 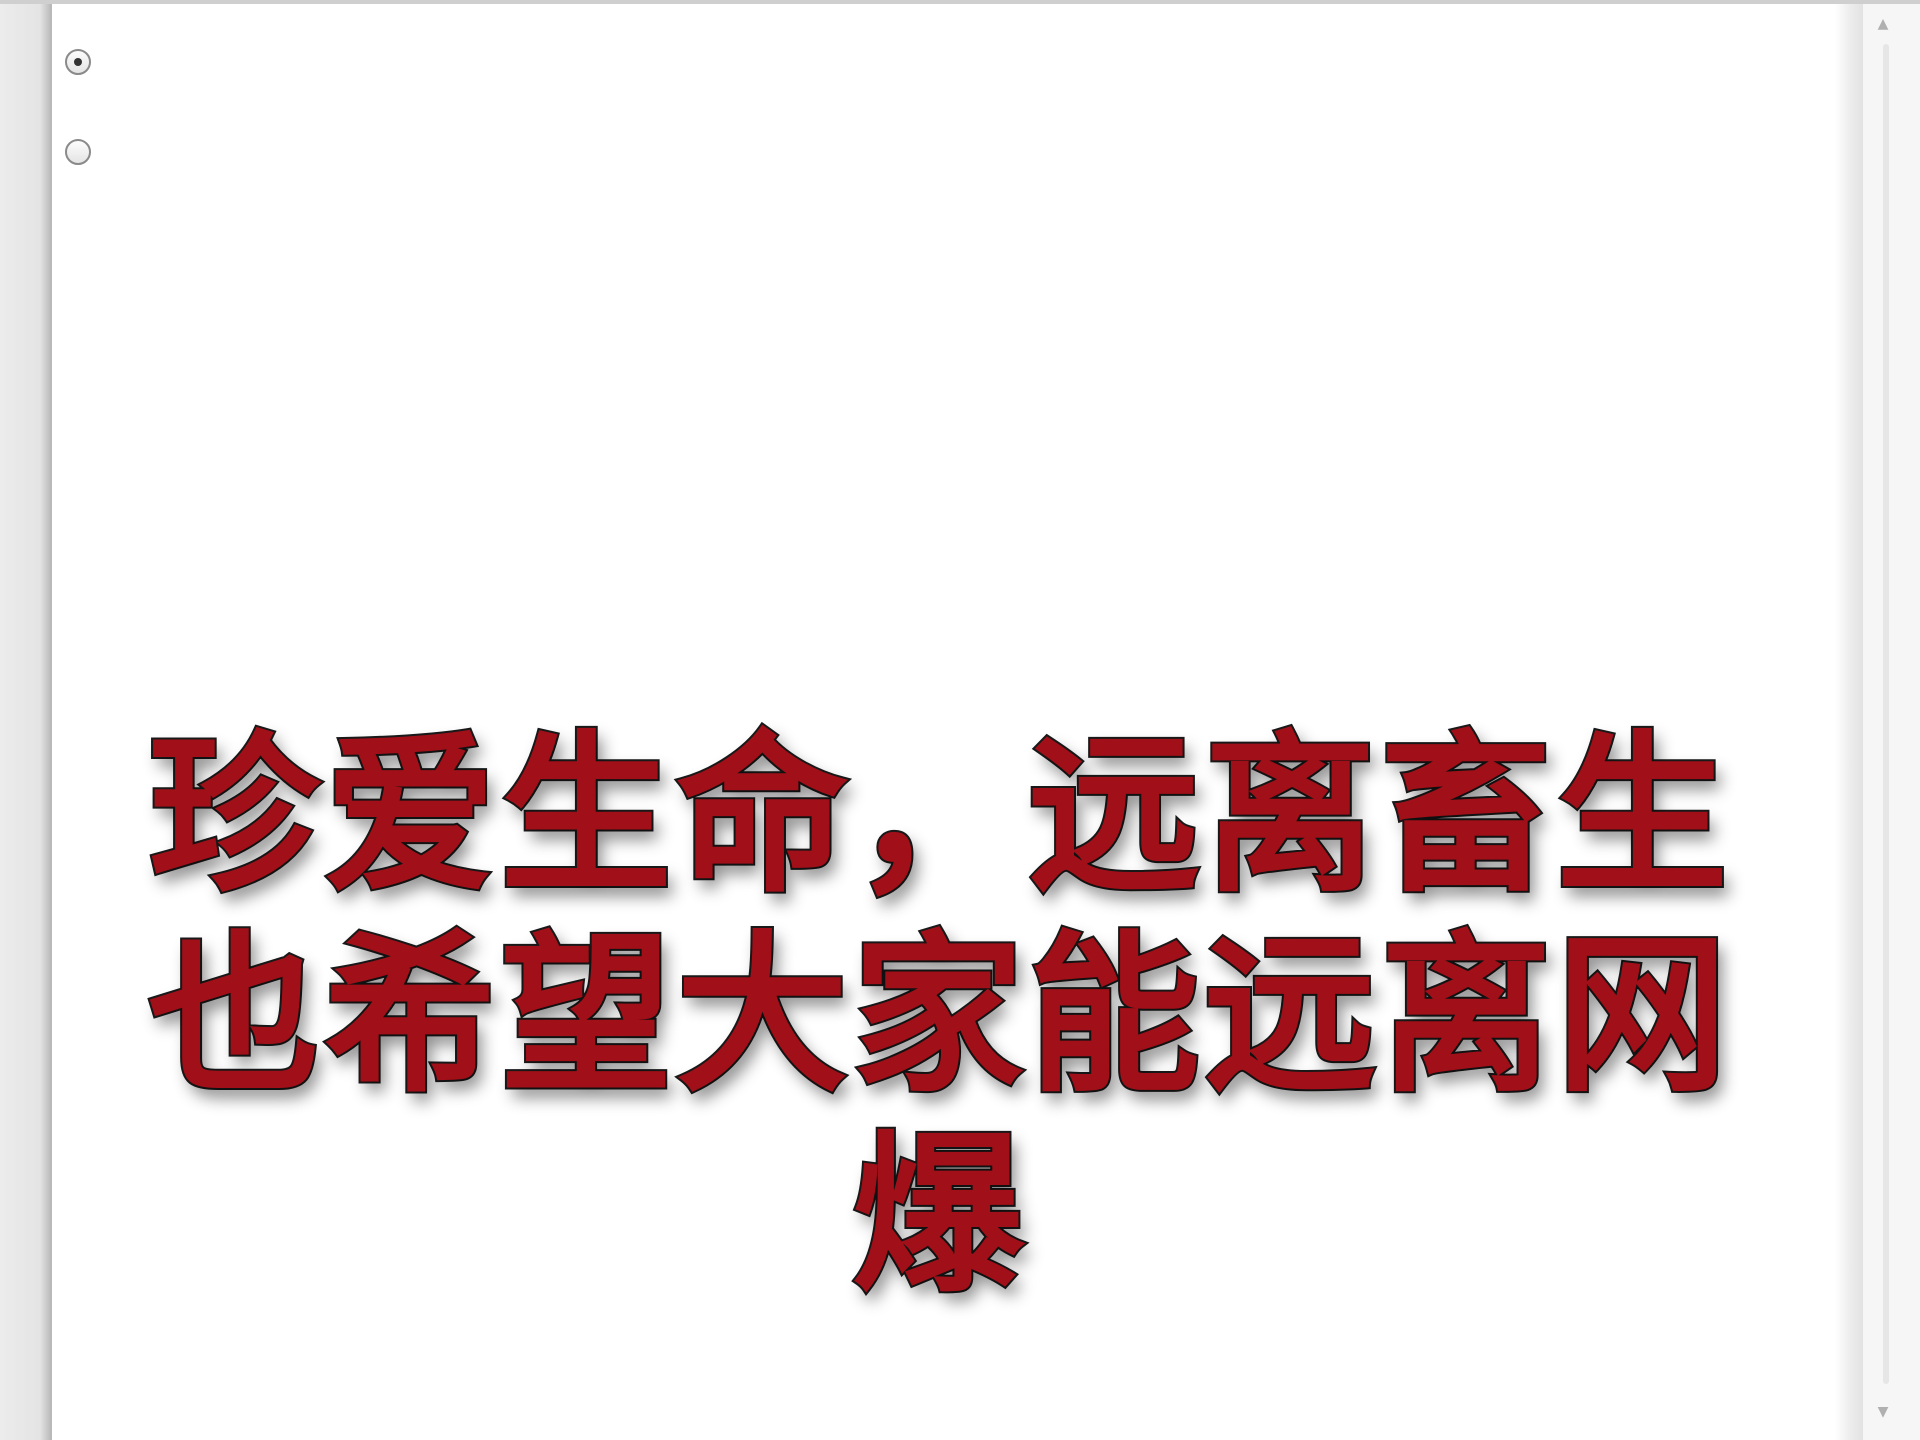 I want to click on caption-line-2: 也希望大家能远离网, so click(x=939, y=1015).